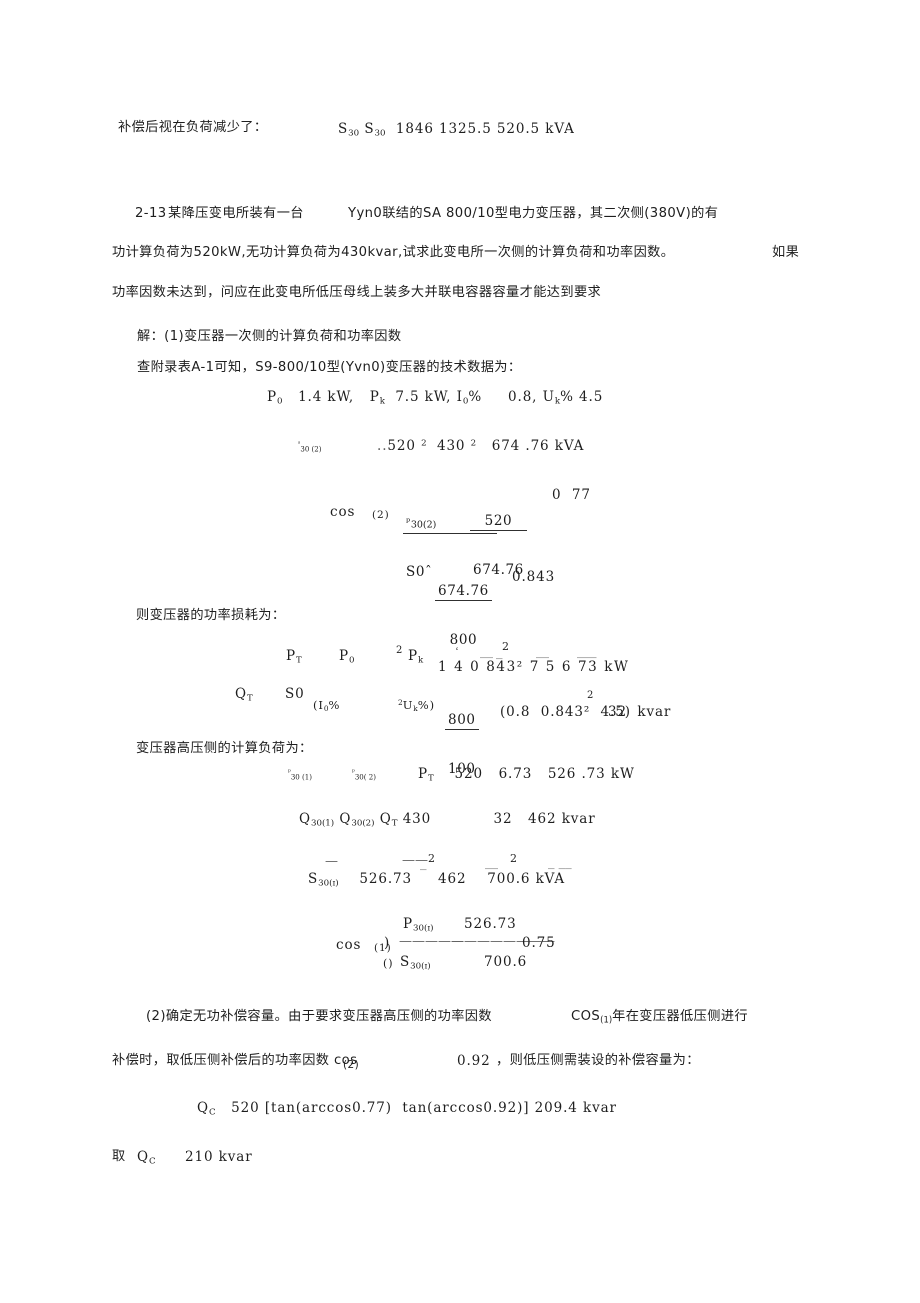 This screenshot has height=1303, width=920. What do you see at coordinates (212, 1112) in the screenshot?
I see `qc-sub: C` at bounding box center [212, 1112].